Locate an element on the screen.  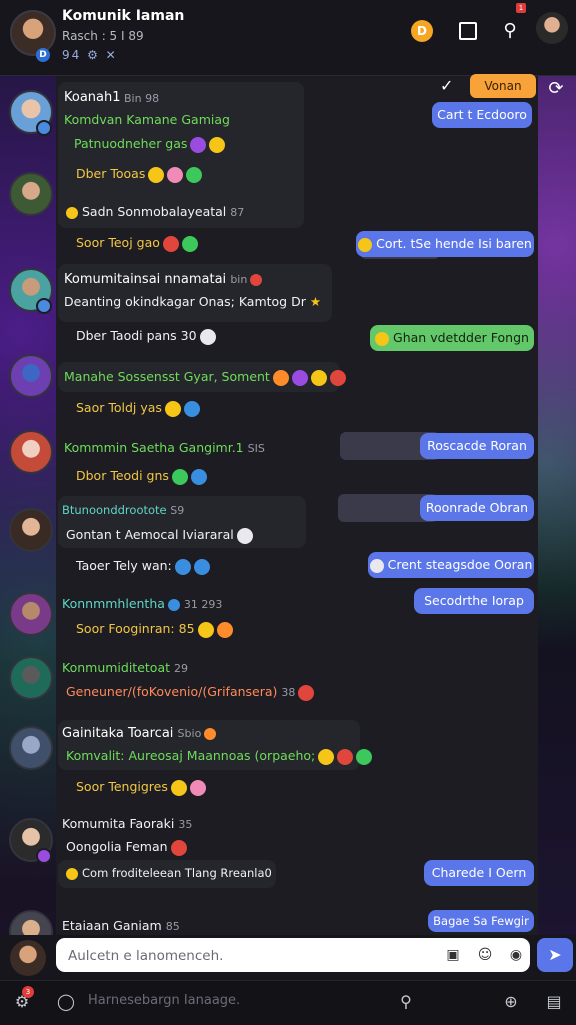
message-meta: Sbio is located at coordinates (189, 733).